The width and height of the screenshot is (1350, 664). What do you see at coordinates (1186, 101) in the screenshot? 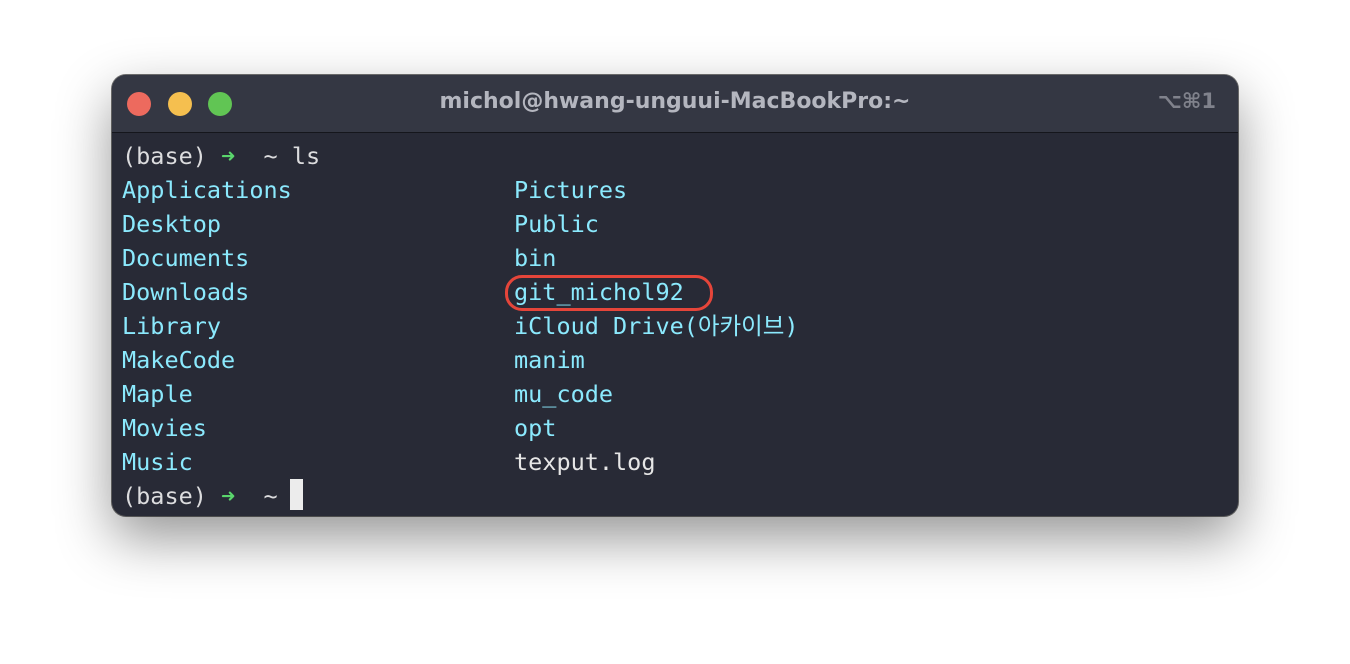
I see `window-shortcut-label: ⌥⌘1` at bounding box center [1186, 101].